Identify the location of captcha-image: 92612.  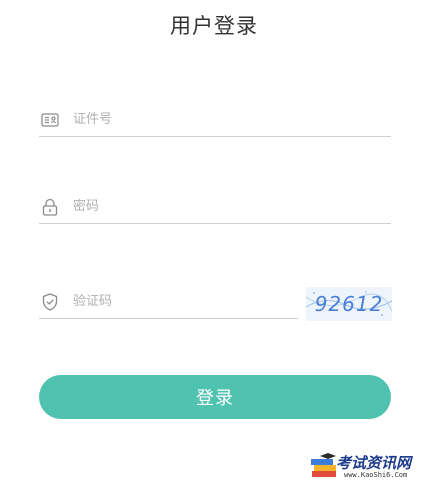
(349, 304).